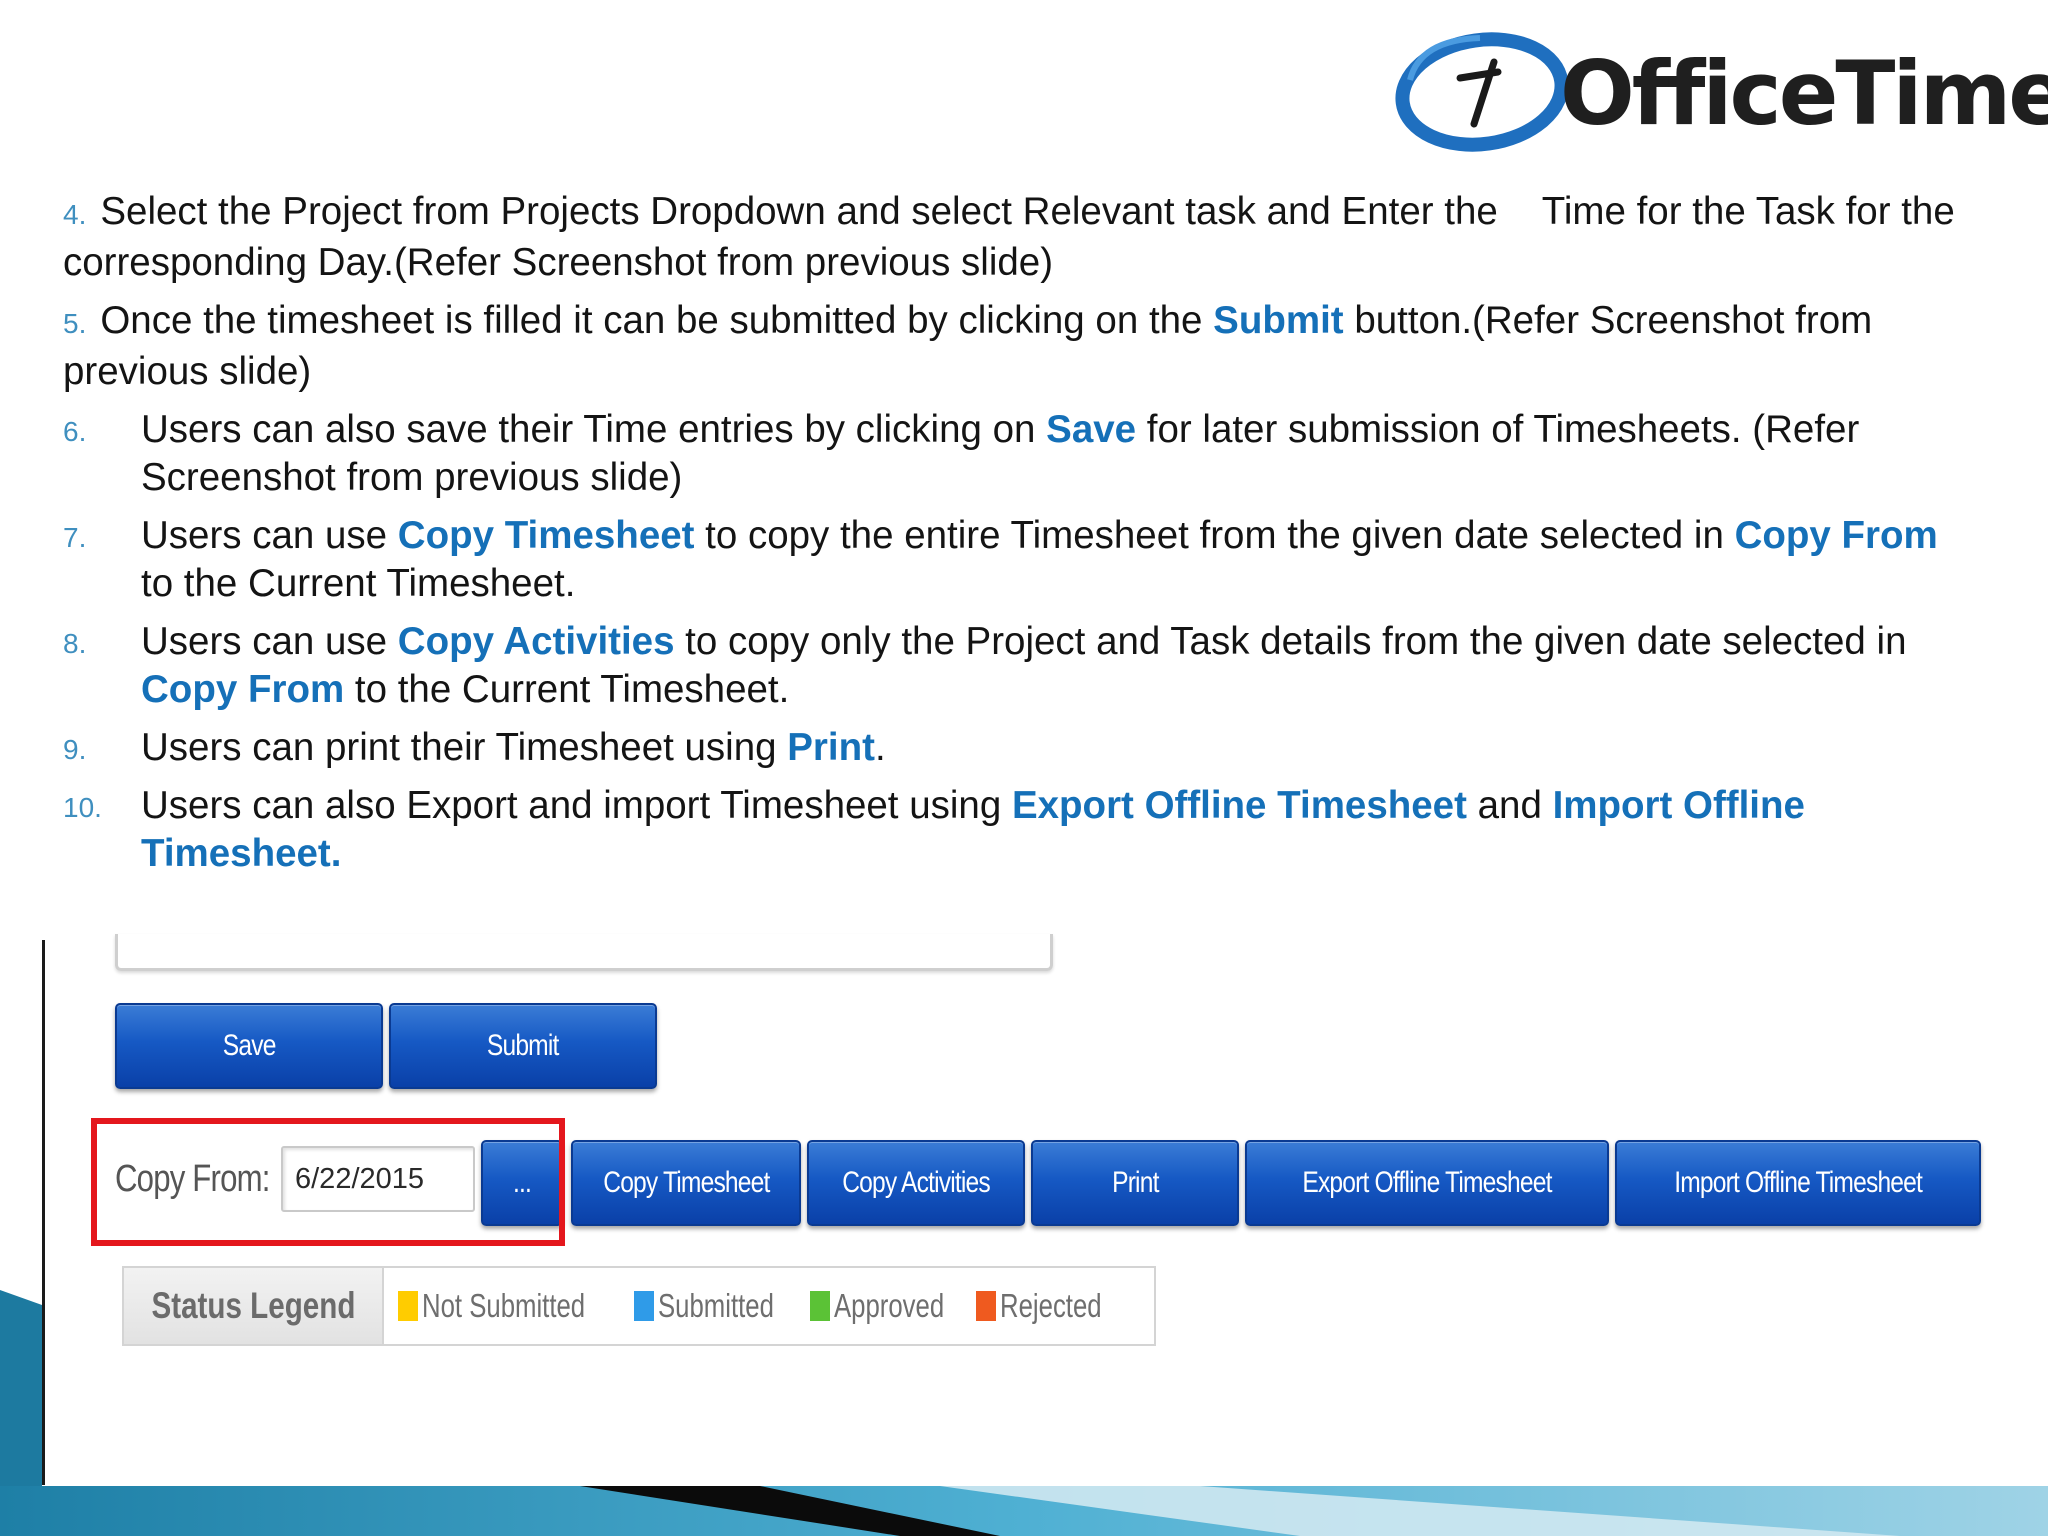  Describe the element at coordinates (1420, 1511) in the screenshot. I see `bottom-light-swoosh` at that location.